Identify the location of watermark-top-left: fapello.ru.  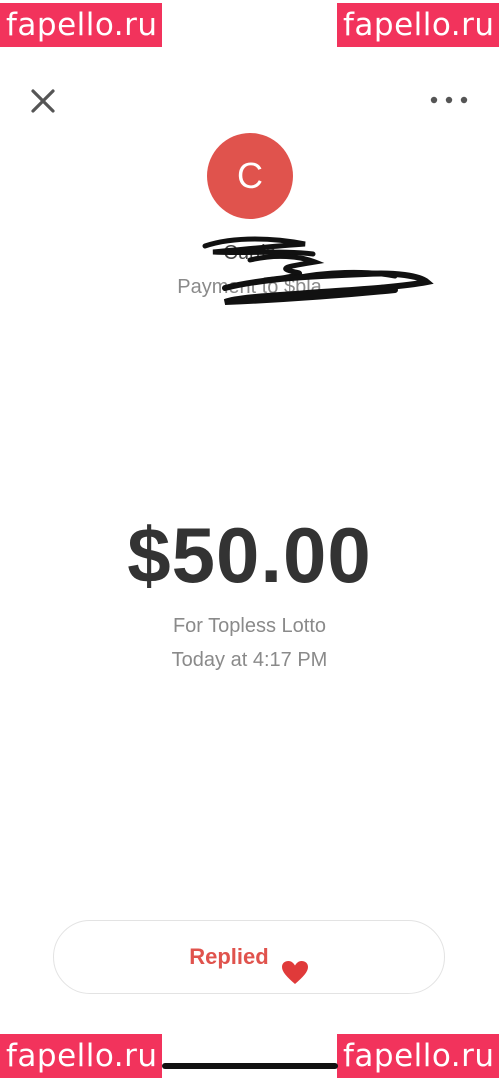
(81, 25).